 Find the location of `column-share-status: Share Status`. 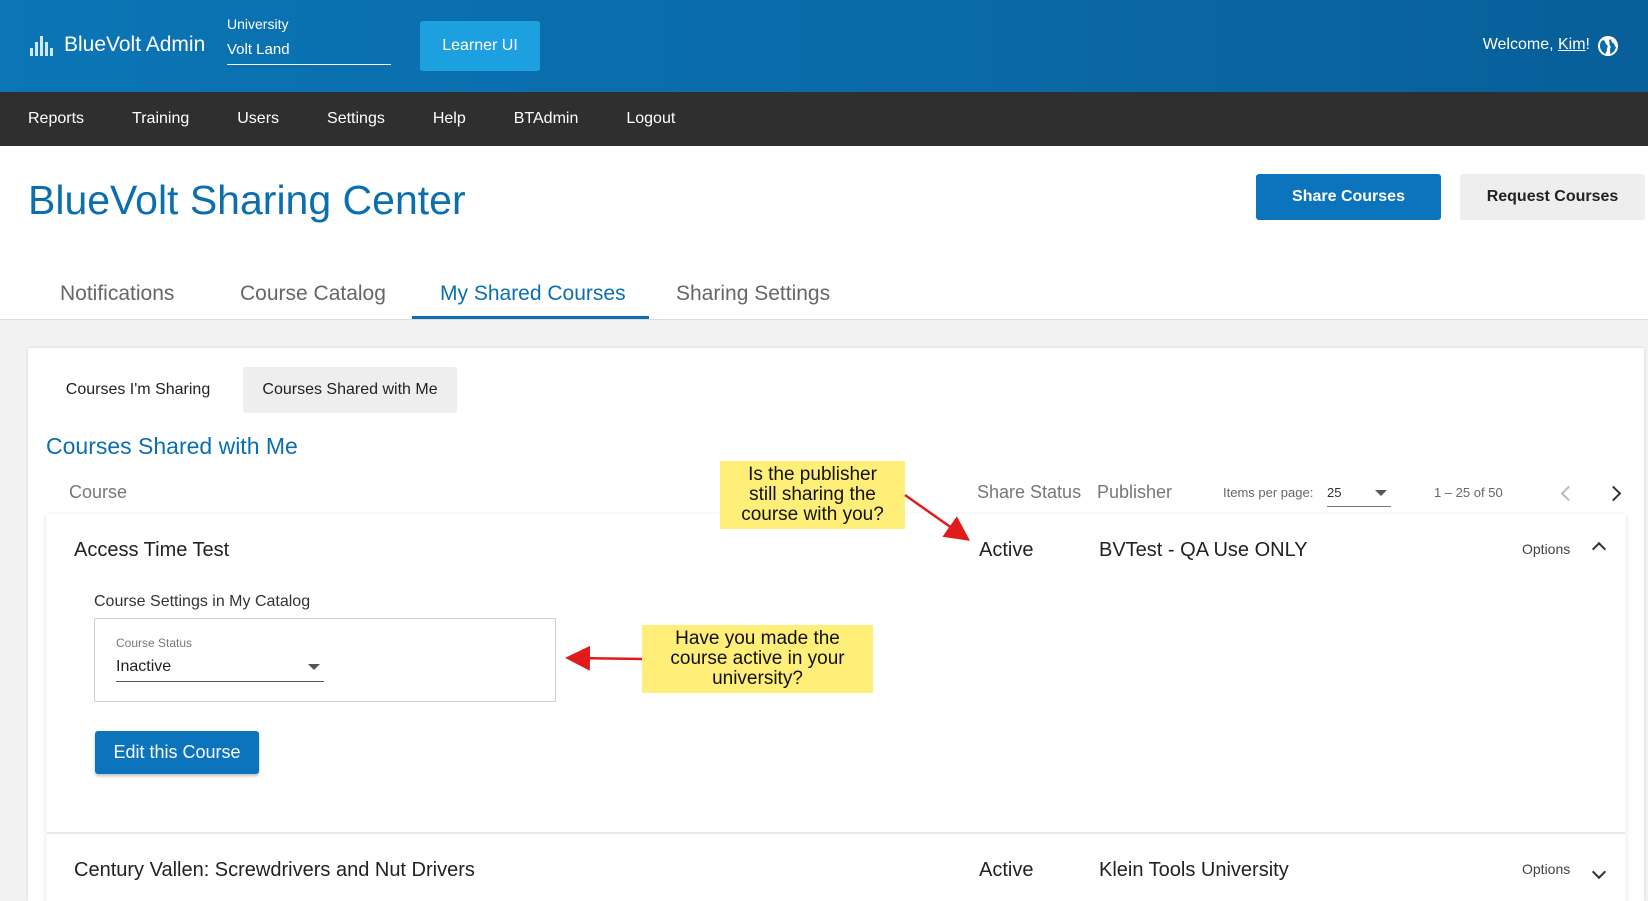

column-share-status: Share Status is located at coordinates (1029, 492).